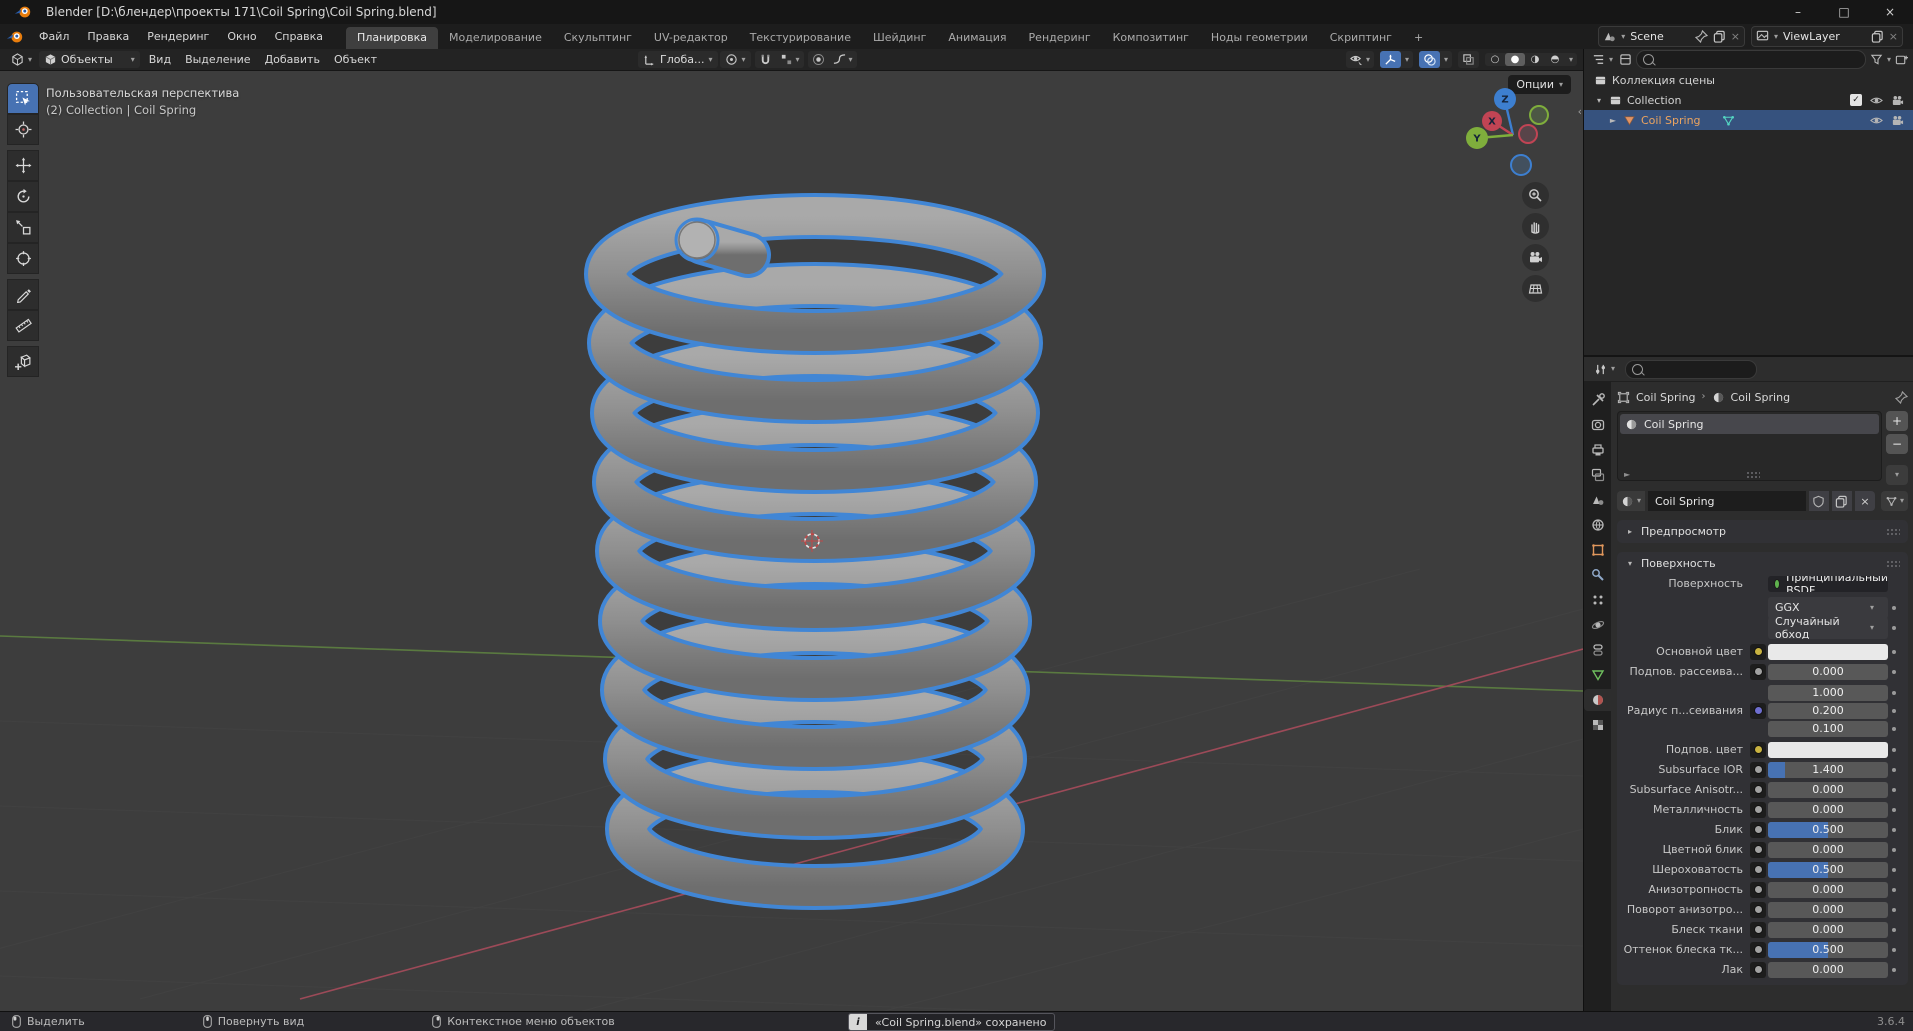  I want to click on transform-orientation-dropdown: Глоба... ▾, so click(678, 59).